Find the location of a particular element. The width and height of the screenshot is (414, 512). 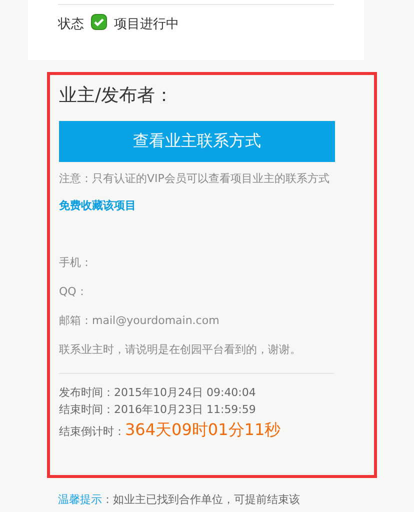

end-time: 结束时间：2016年10月23日 11:59:59 is located at coordinates (158, 410).